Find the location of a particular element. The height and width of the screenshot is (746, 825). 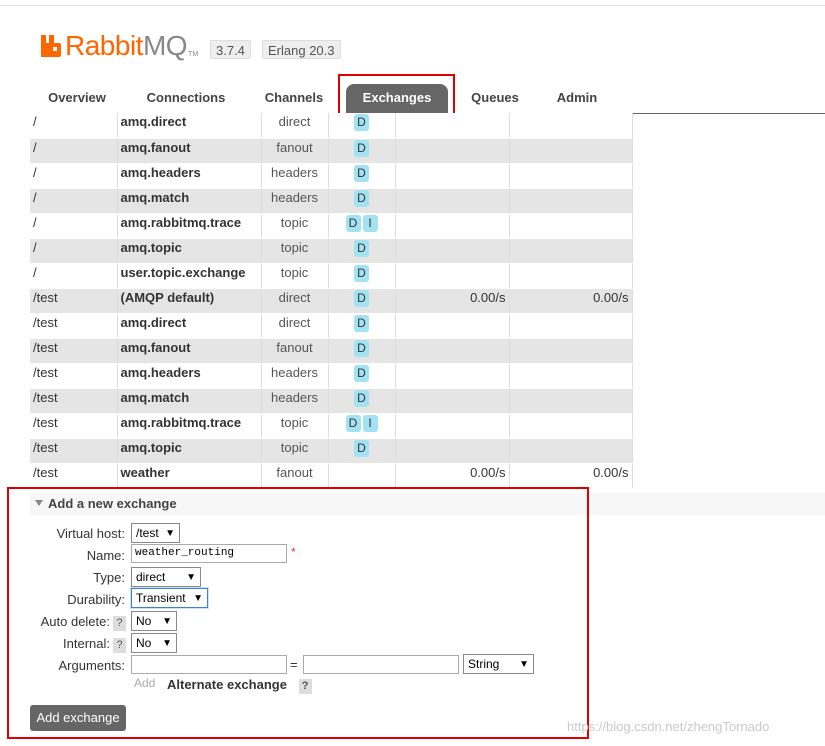

table-row: /test amq.headers headers D is located at coordinates (331, 376).